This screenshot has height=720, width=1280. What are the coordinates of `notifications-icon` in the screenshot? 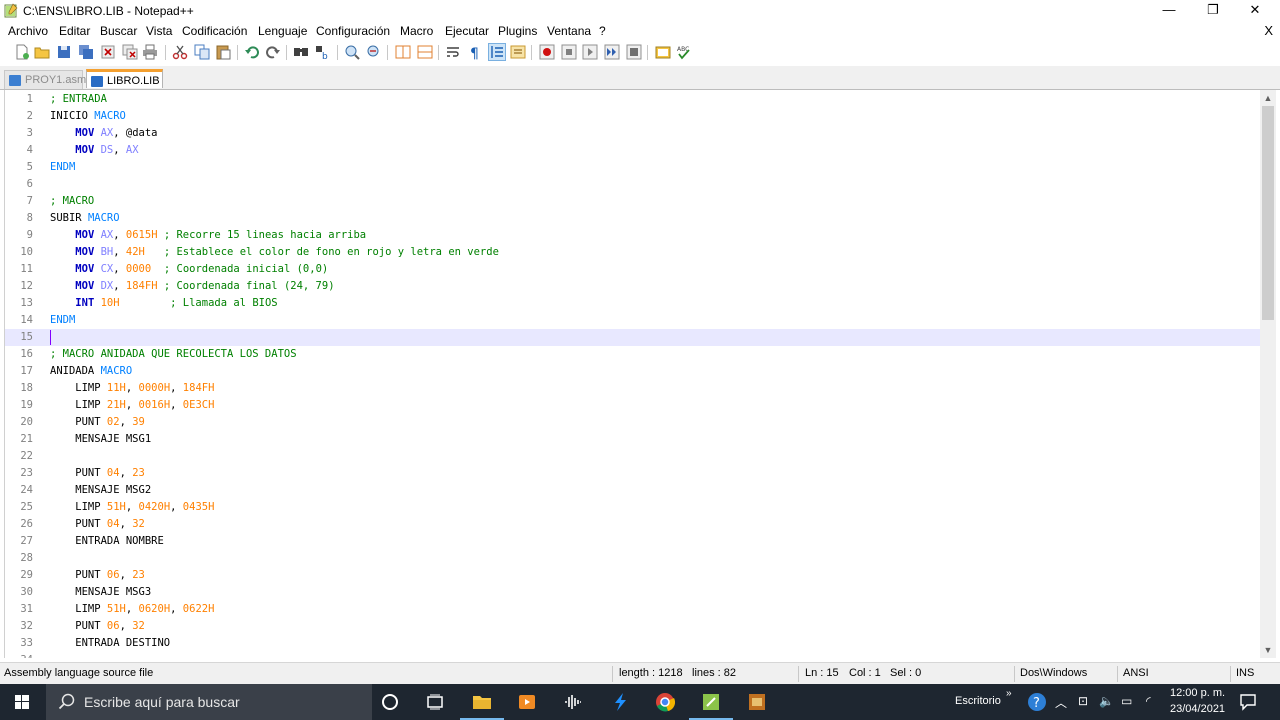 It's located at (1248, 702).